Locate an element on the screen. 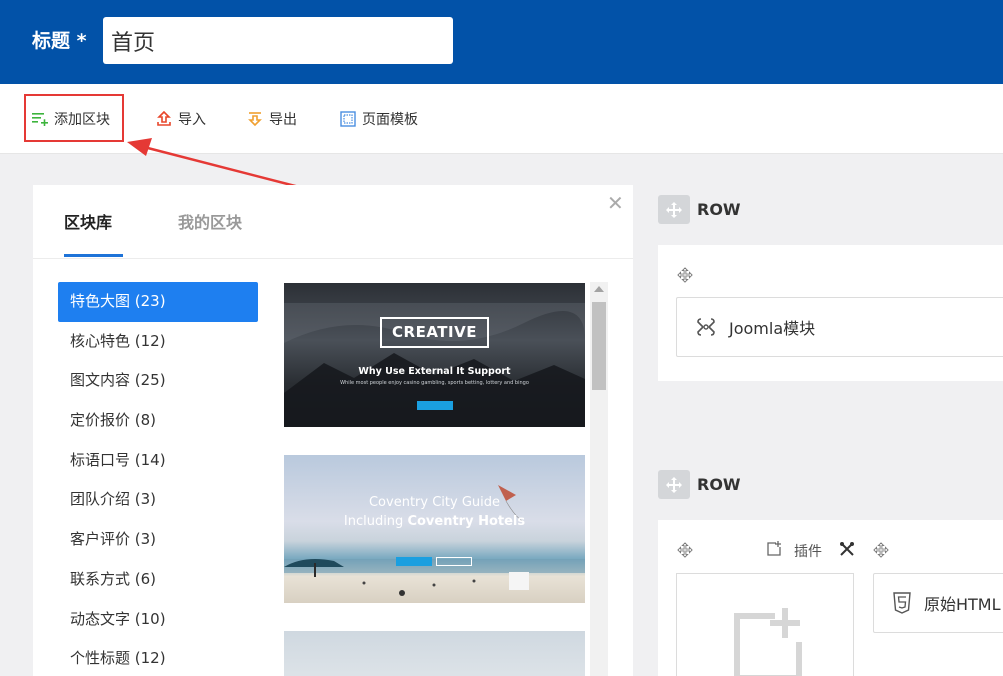  tools-icon is located at coordinates (847, 549).